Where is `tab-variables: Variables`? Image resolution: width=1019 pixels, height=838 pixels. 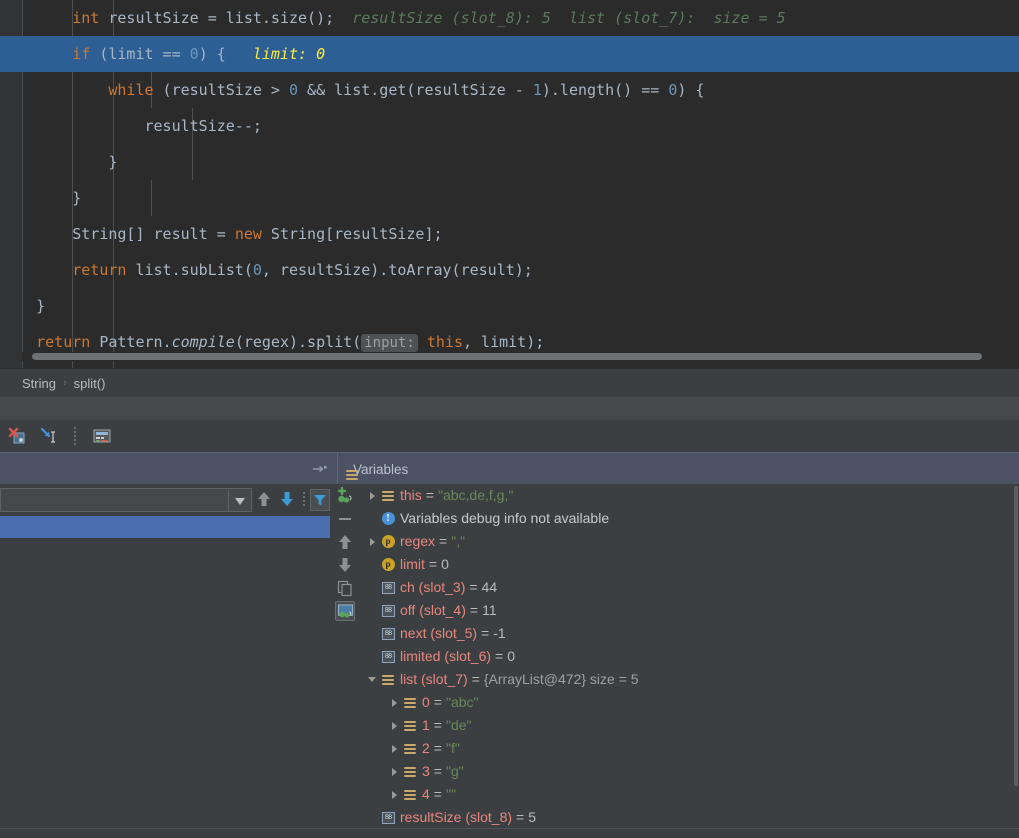 tab-variables: Variables is located at coordinates (378, 469).